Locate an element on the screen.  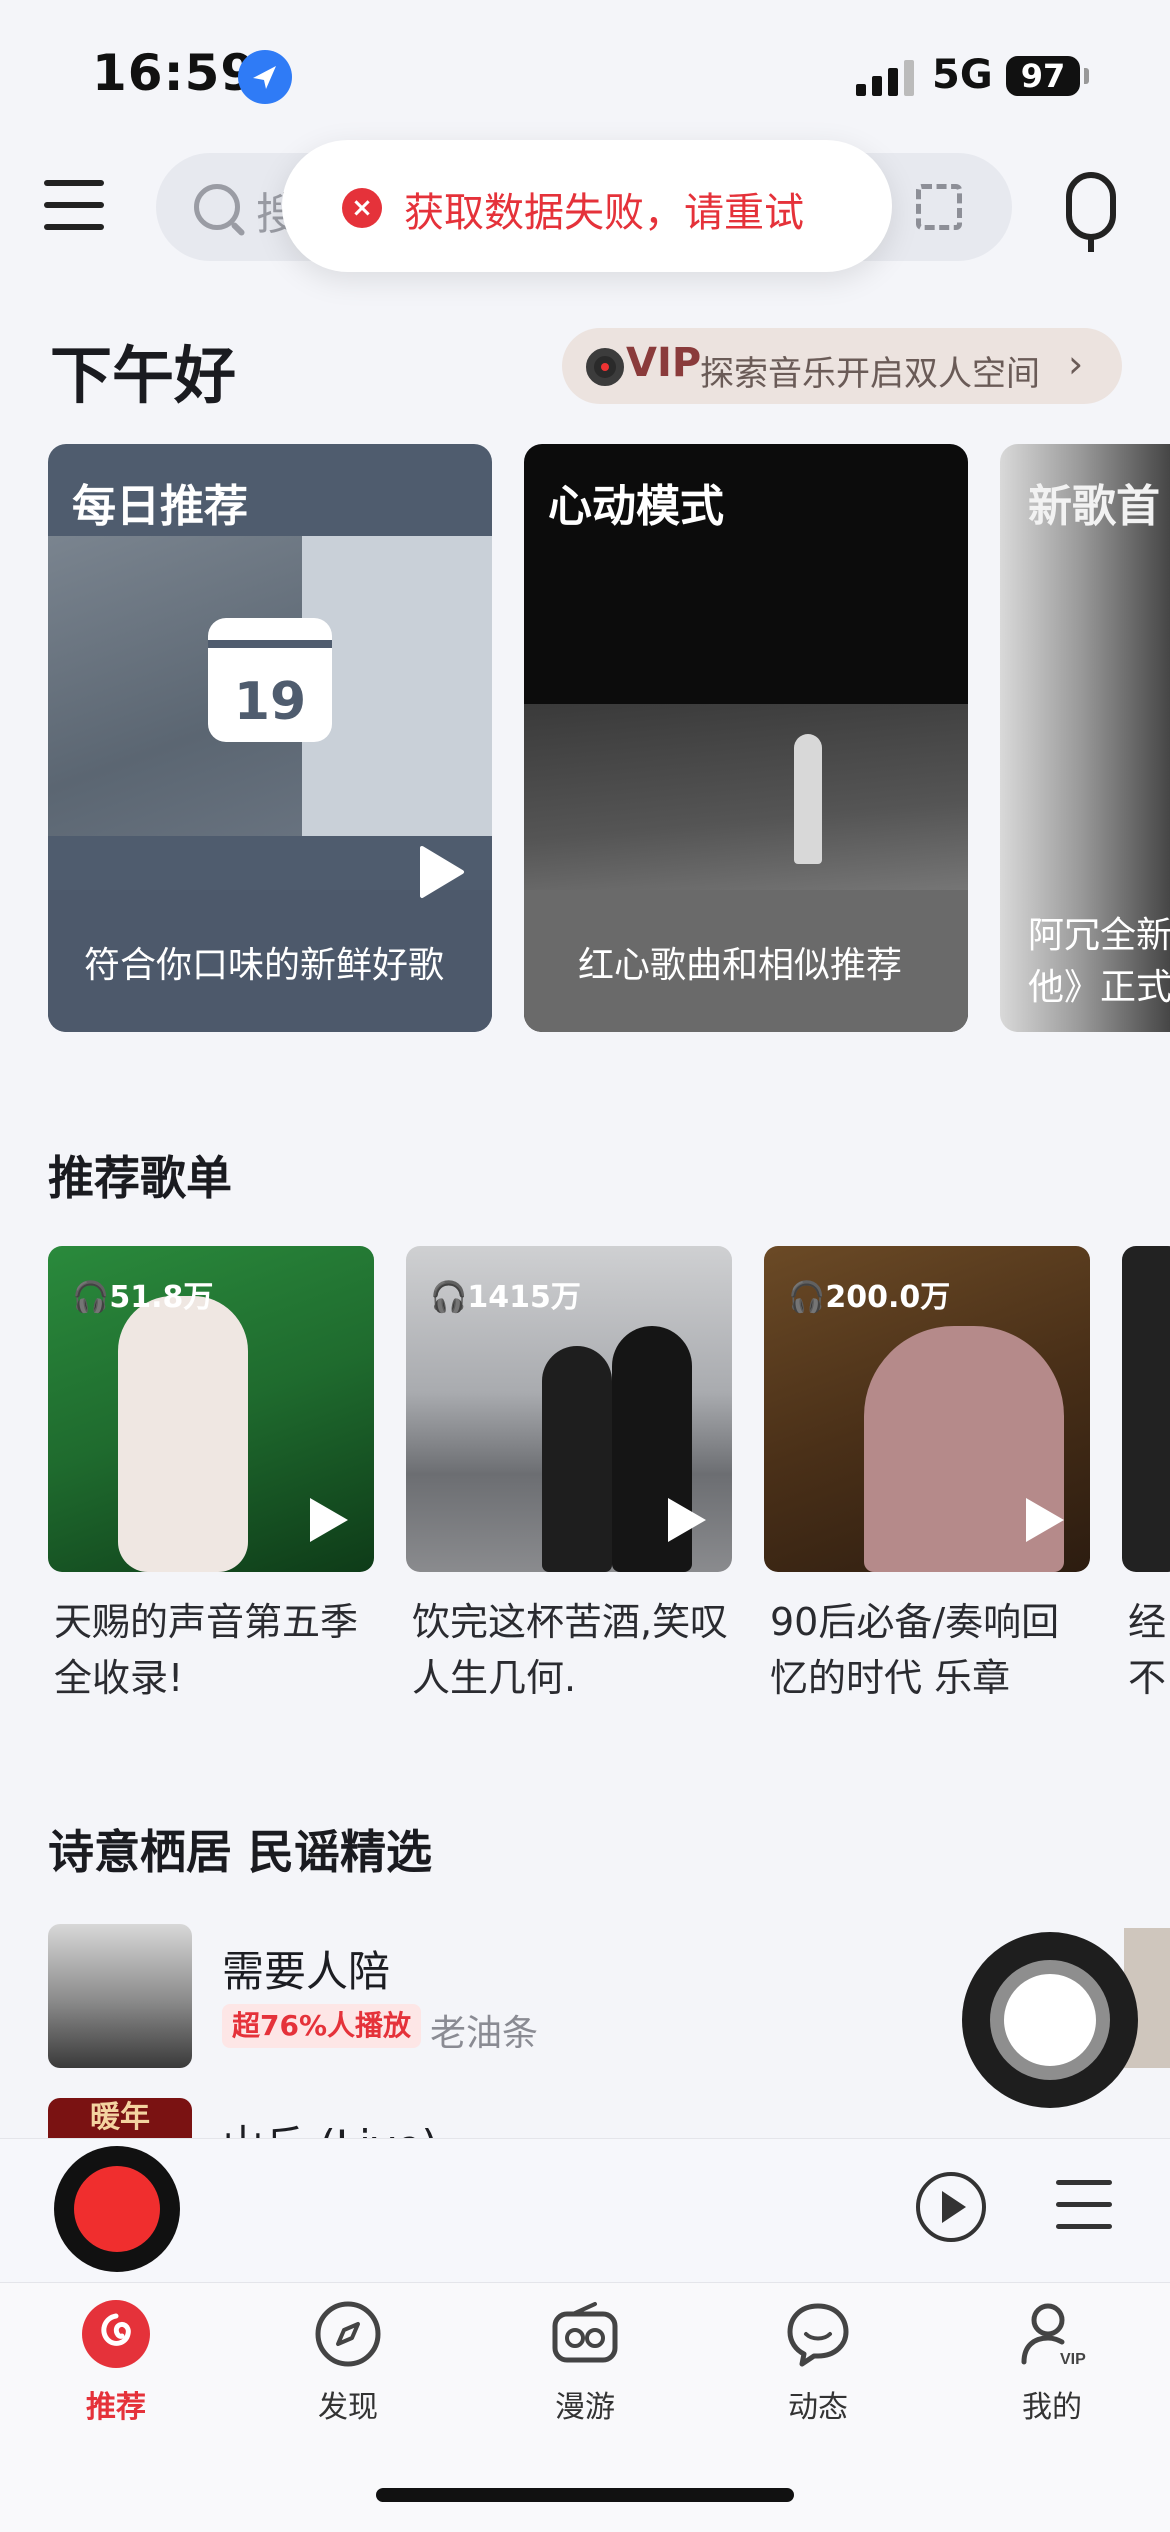
play-pause-button is located at coordinates (951, 2207).